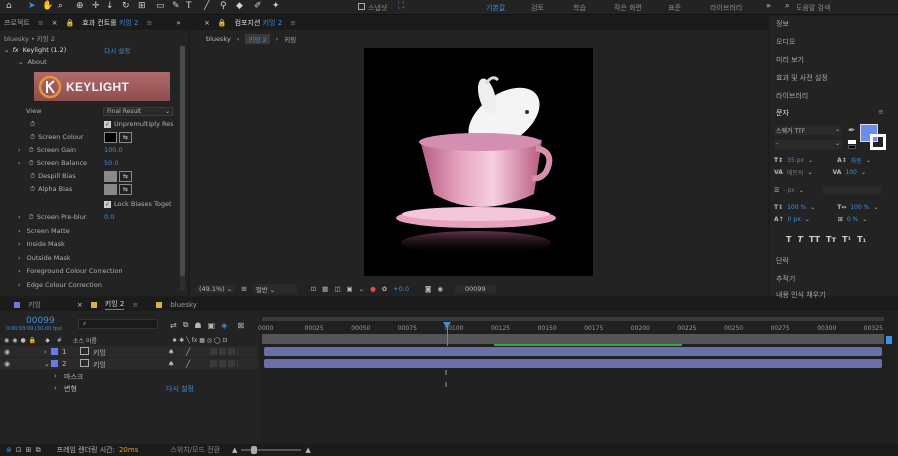 This screenshot has width=898, height=456. What do you see at coordinates (373, 289) in the screenshot?
I see `color-channels-icon: ●` at bounding box center [373, 289].